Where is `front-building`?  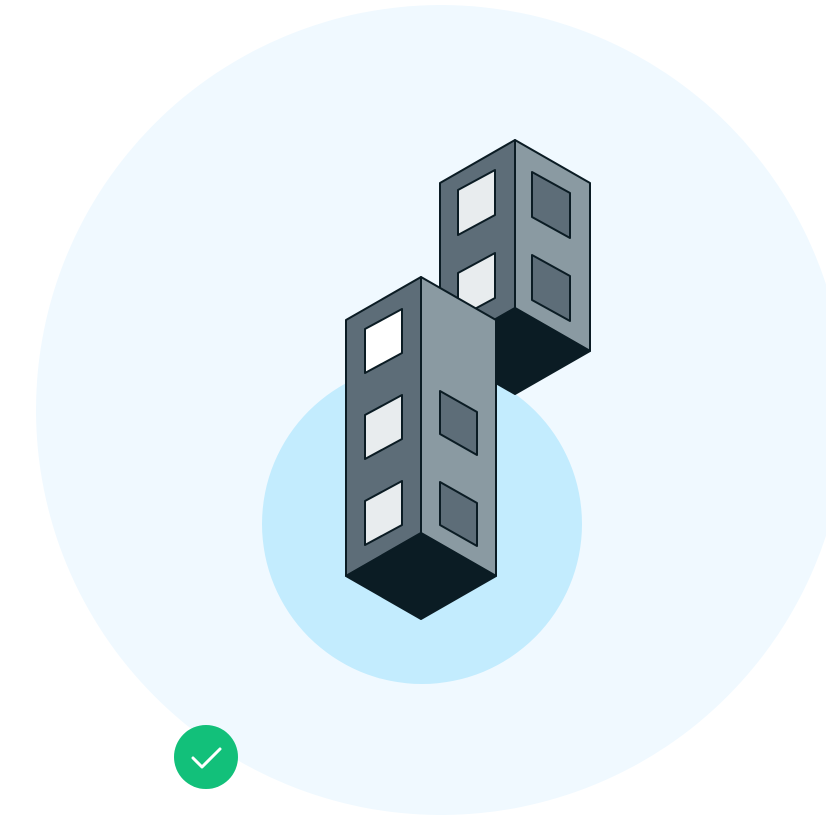
front-building is located at coordinates (421, 448).